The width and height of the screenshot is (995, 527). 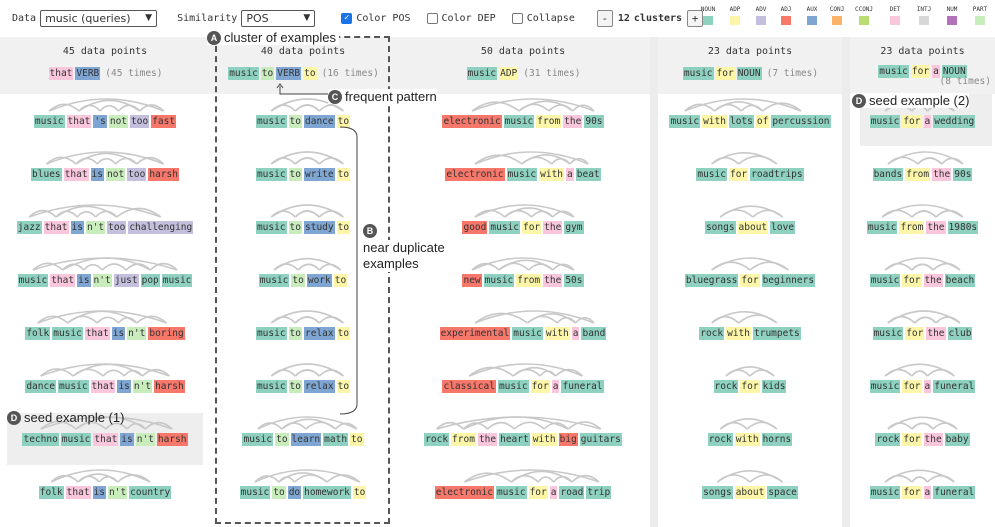 What do you see at coordinates (750, 486) in the screenshot?
I see `example-row: songs about space` at bounding box center [750, 486].